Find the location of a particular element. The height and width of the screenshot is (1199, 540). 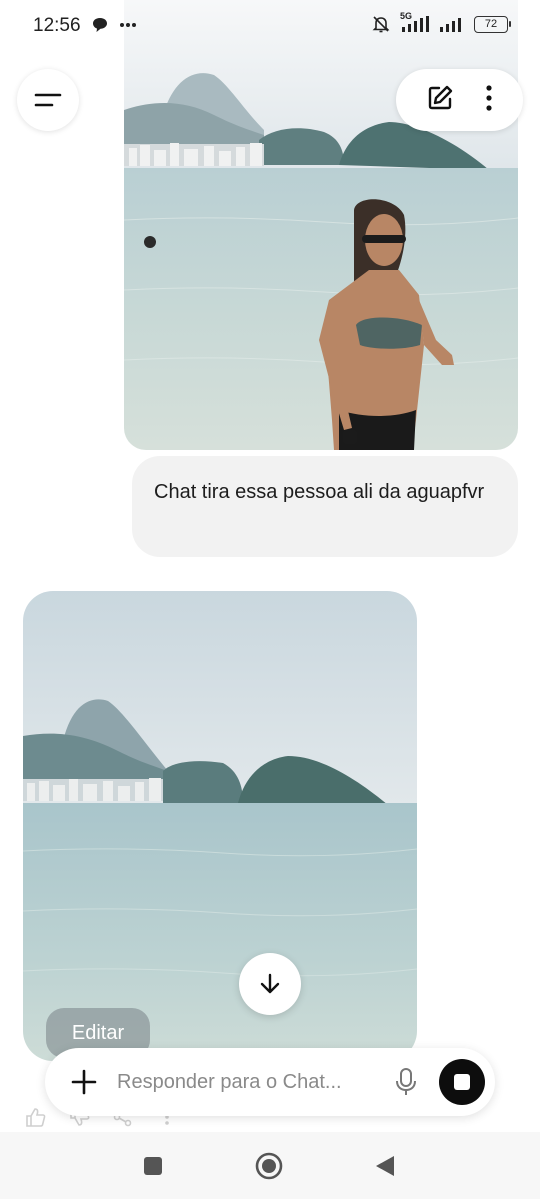

status-bar: 12:56 5G 72 is located at coordinates (270, 26).